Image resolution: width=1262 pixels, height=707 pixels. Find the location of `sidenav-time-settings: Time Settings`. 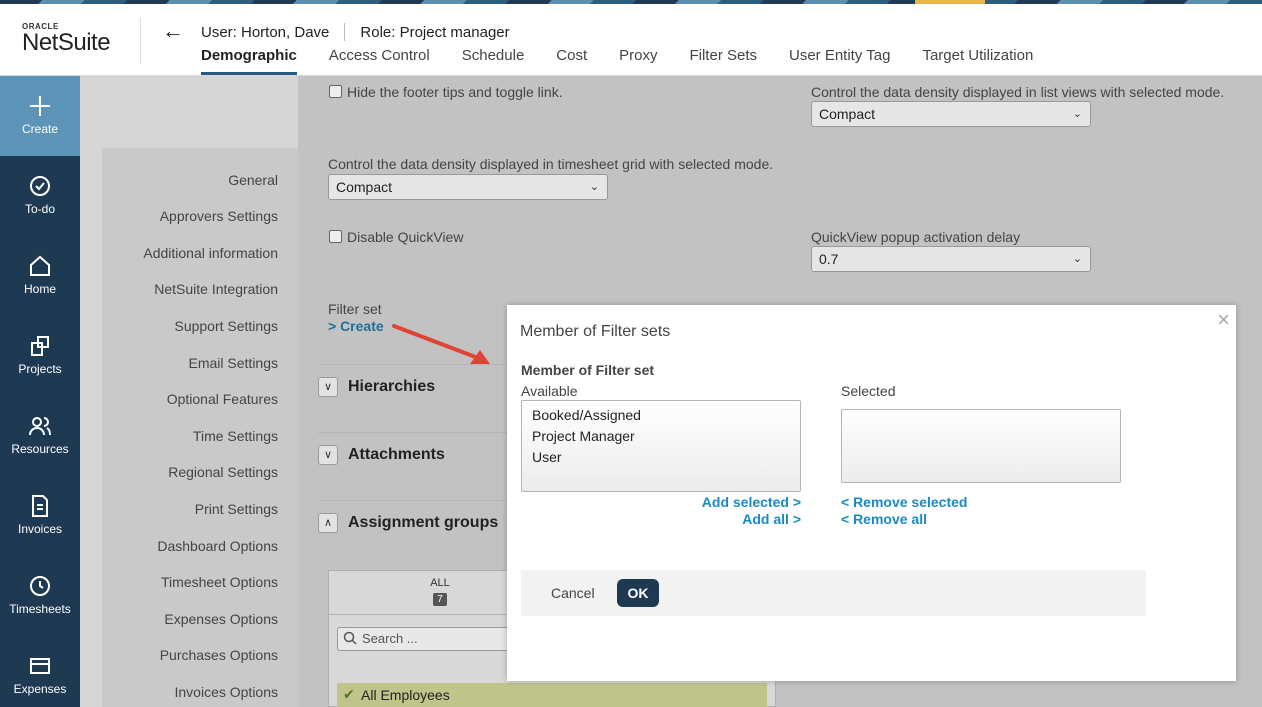

sidenav-time-settings: Time Settings is located at coordinates (235, 436).